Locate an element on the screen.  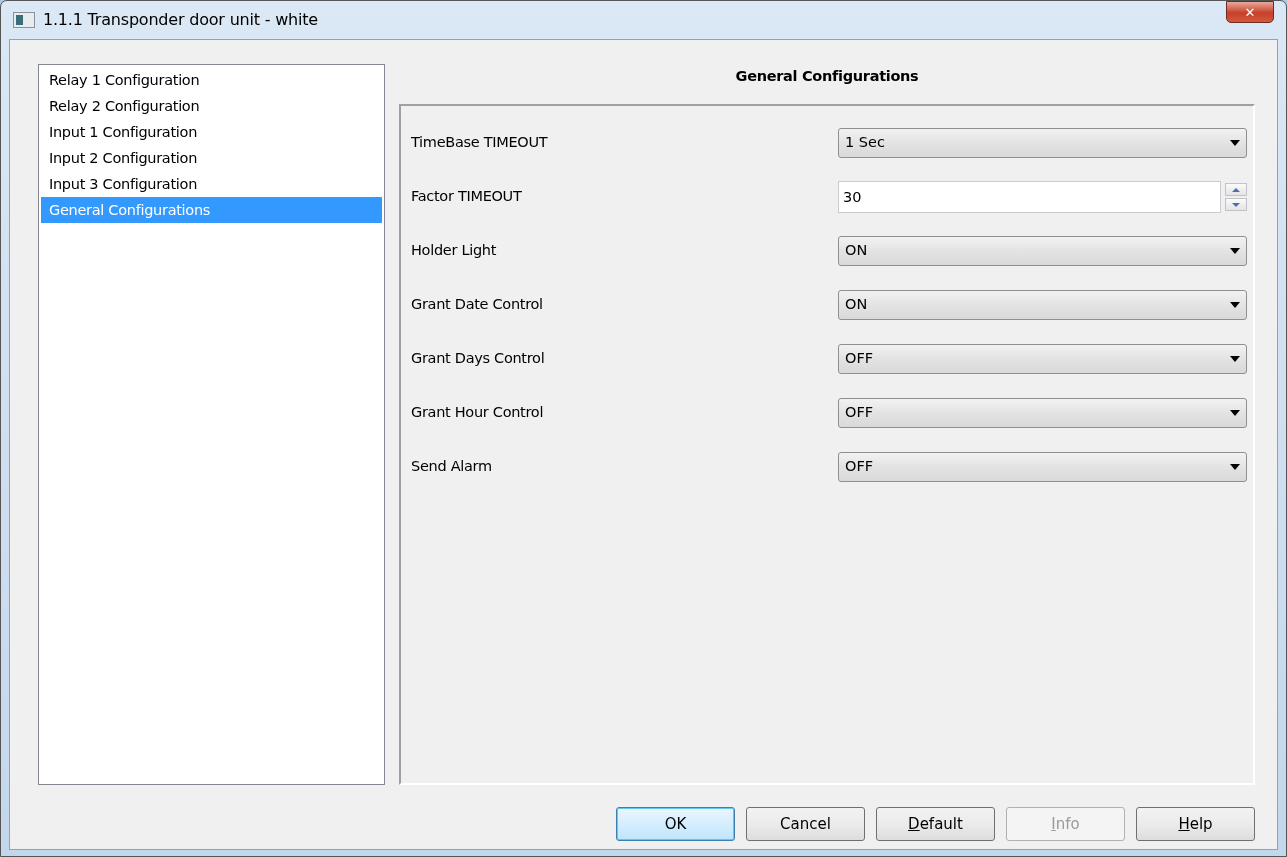
up-arrow-icon is located at coordinates (1236, 189).